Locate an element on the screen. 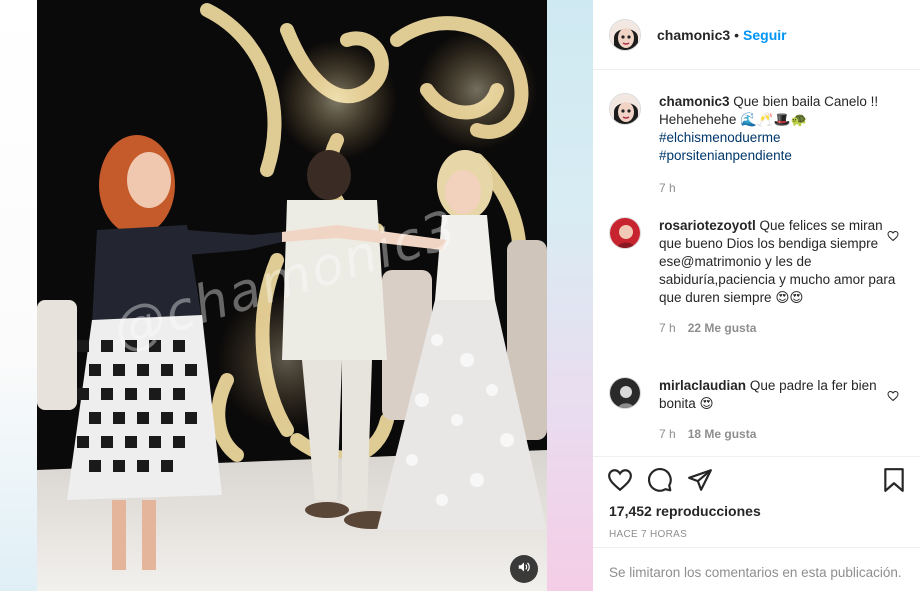  comment-meta: 7 h 22 Me gusta is located at coordinates (779, 328).